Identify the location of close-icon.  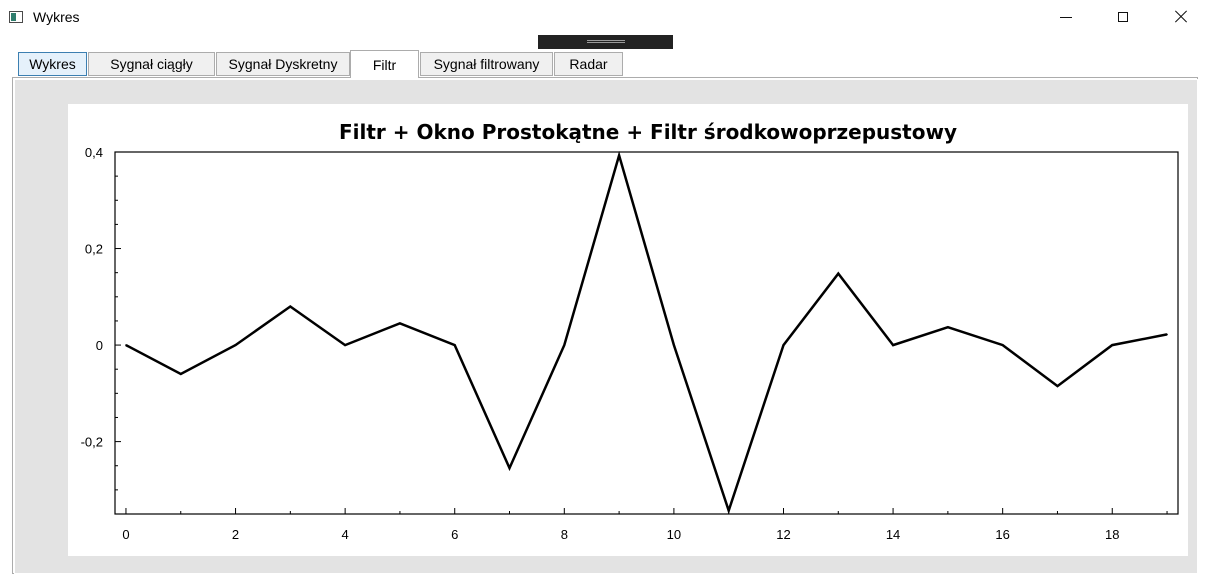
(1181, 17).